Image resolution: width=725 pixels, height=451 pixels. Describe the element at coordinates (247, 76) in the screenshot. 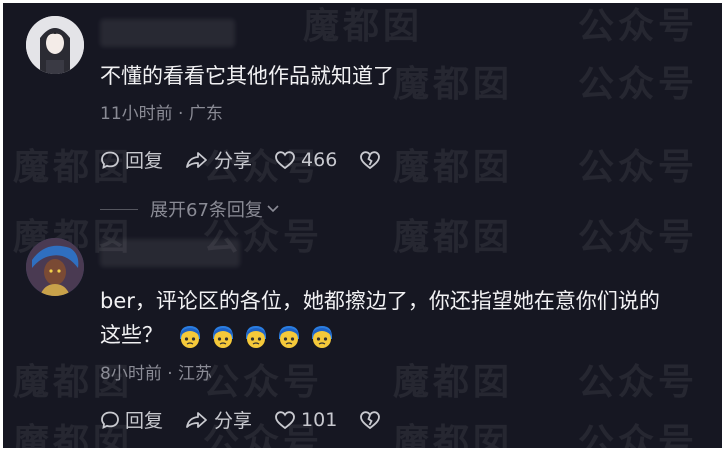

I see `comment-text: 不懂的看看它其他作品就知道了` at that location.